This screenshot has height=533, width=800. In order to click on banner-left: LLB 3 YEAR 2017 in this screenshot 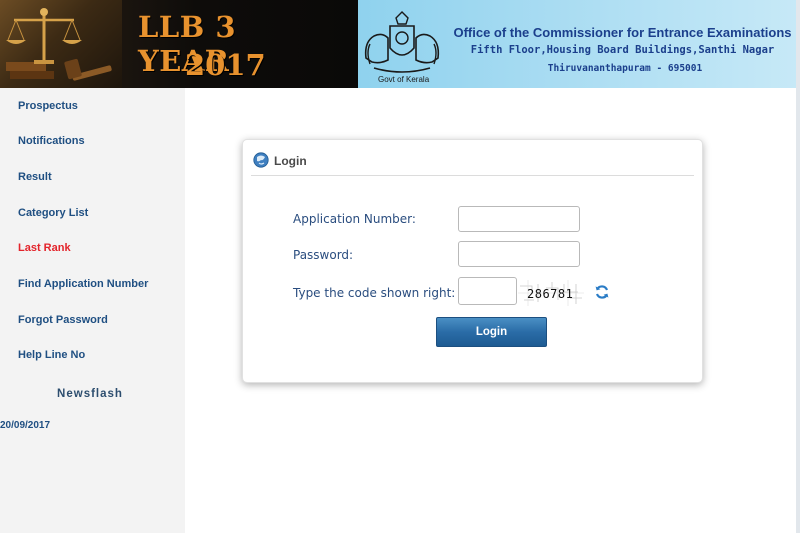, I will do `click(179, 44)`.